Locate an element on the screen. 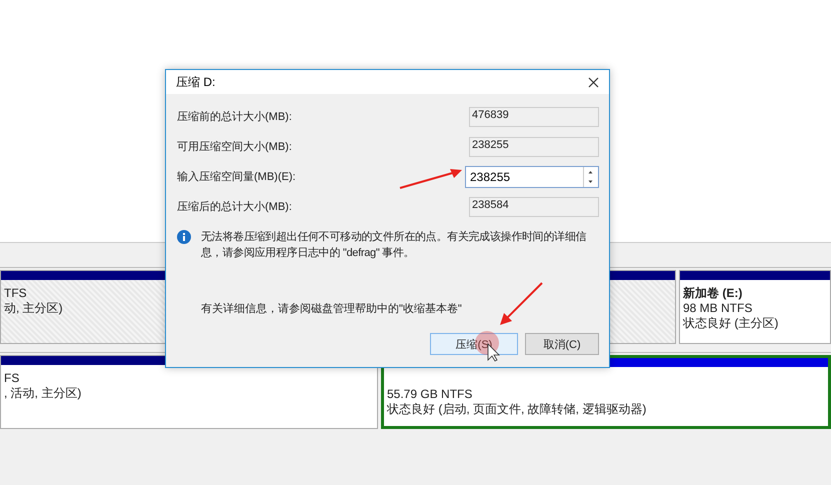  info-text: 无法将卷压缩到超出任何不可移动的文件所在的点。有关完成该操作时间的详细信息，请参阅应用程序日志中的 "defrag" 事件。 is located at coordinates (394, 245).